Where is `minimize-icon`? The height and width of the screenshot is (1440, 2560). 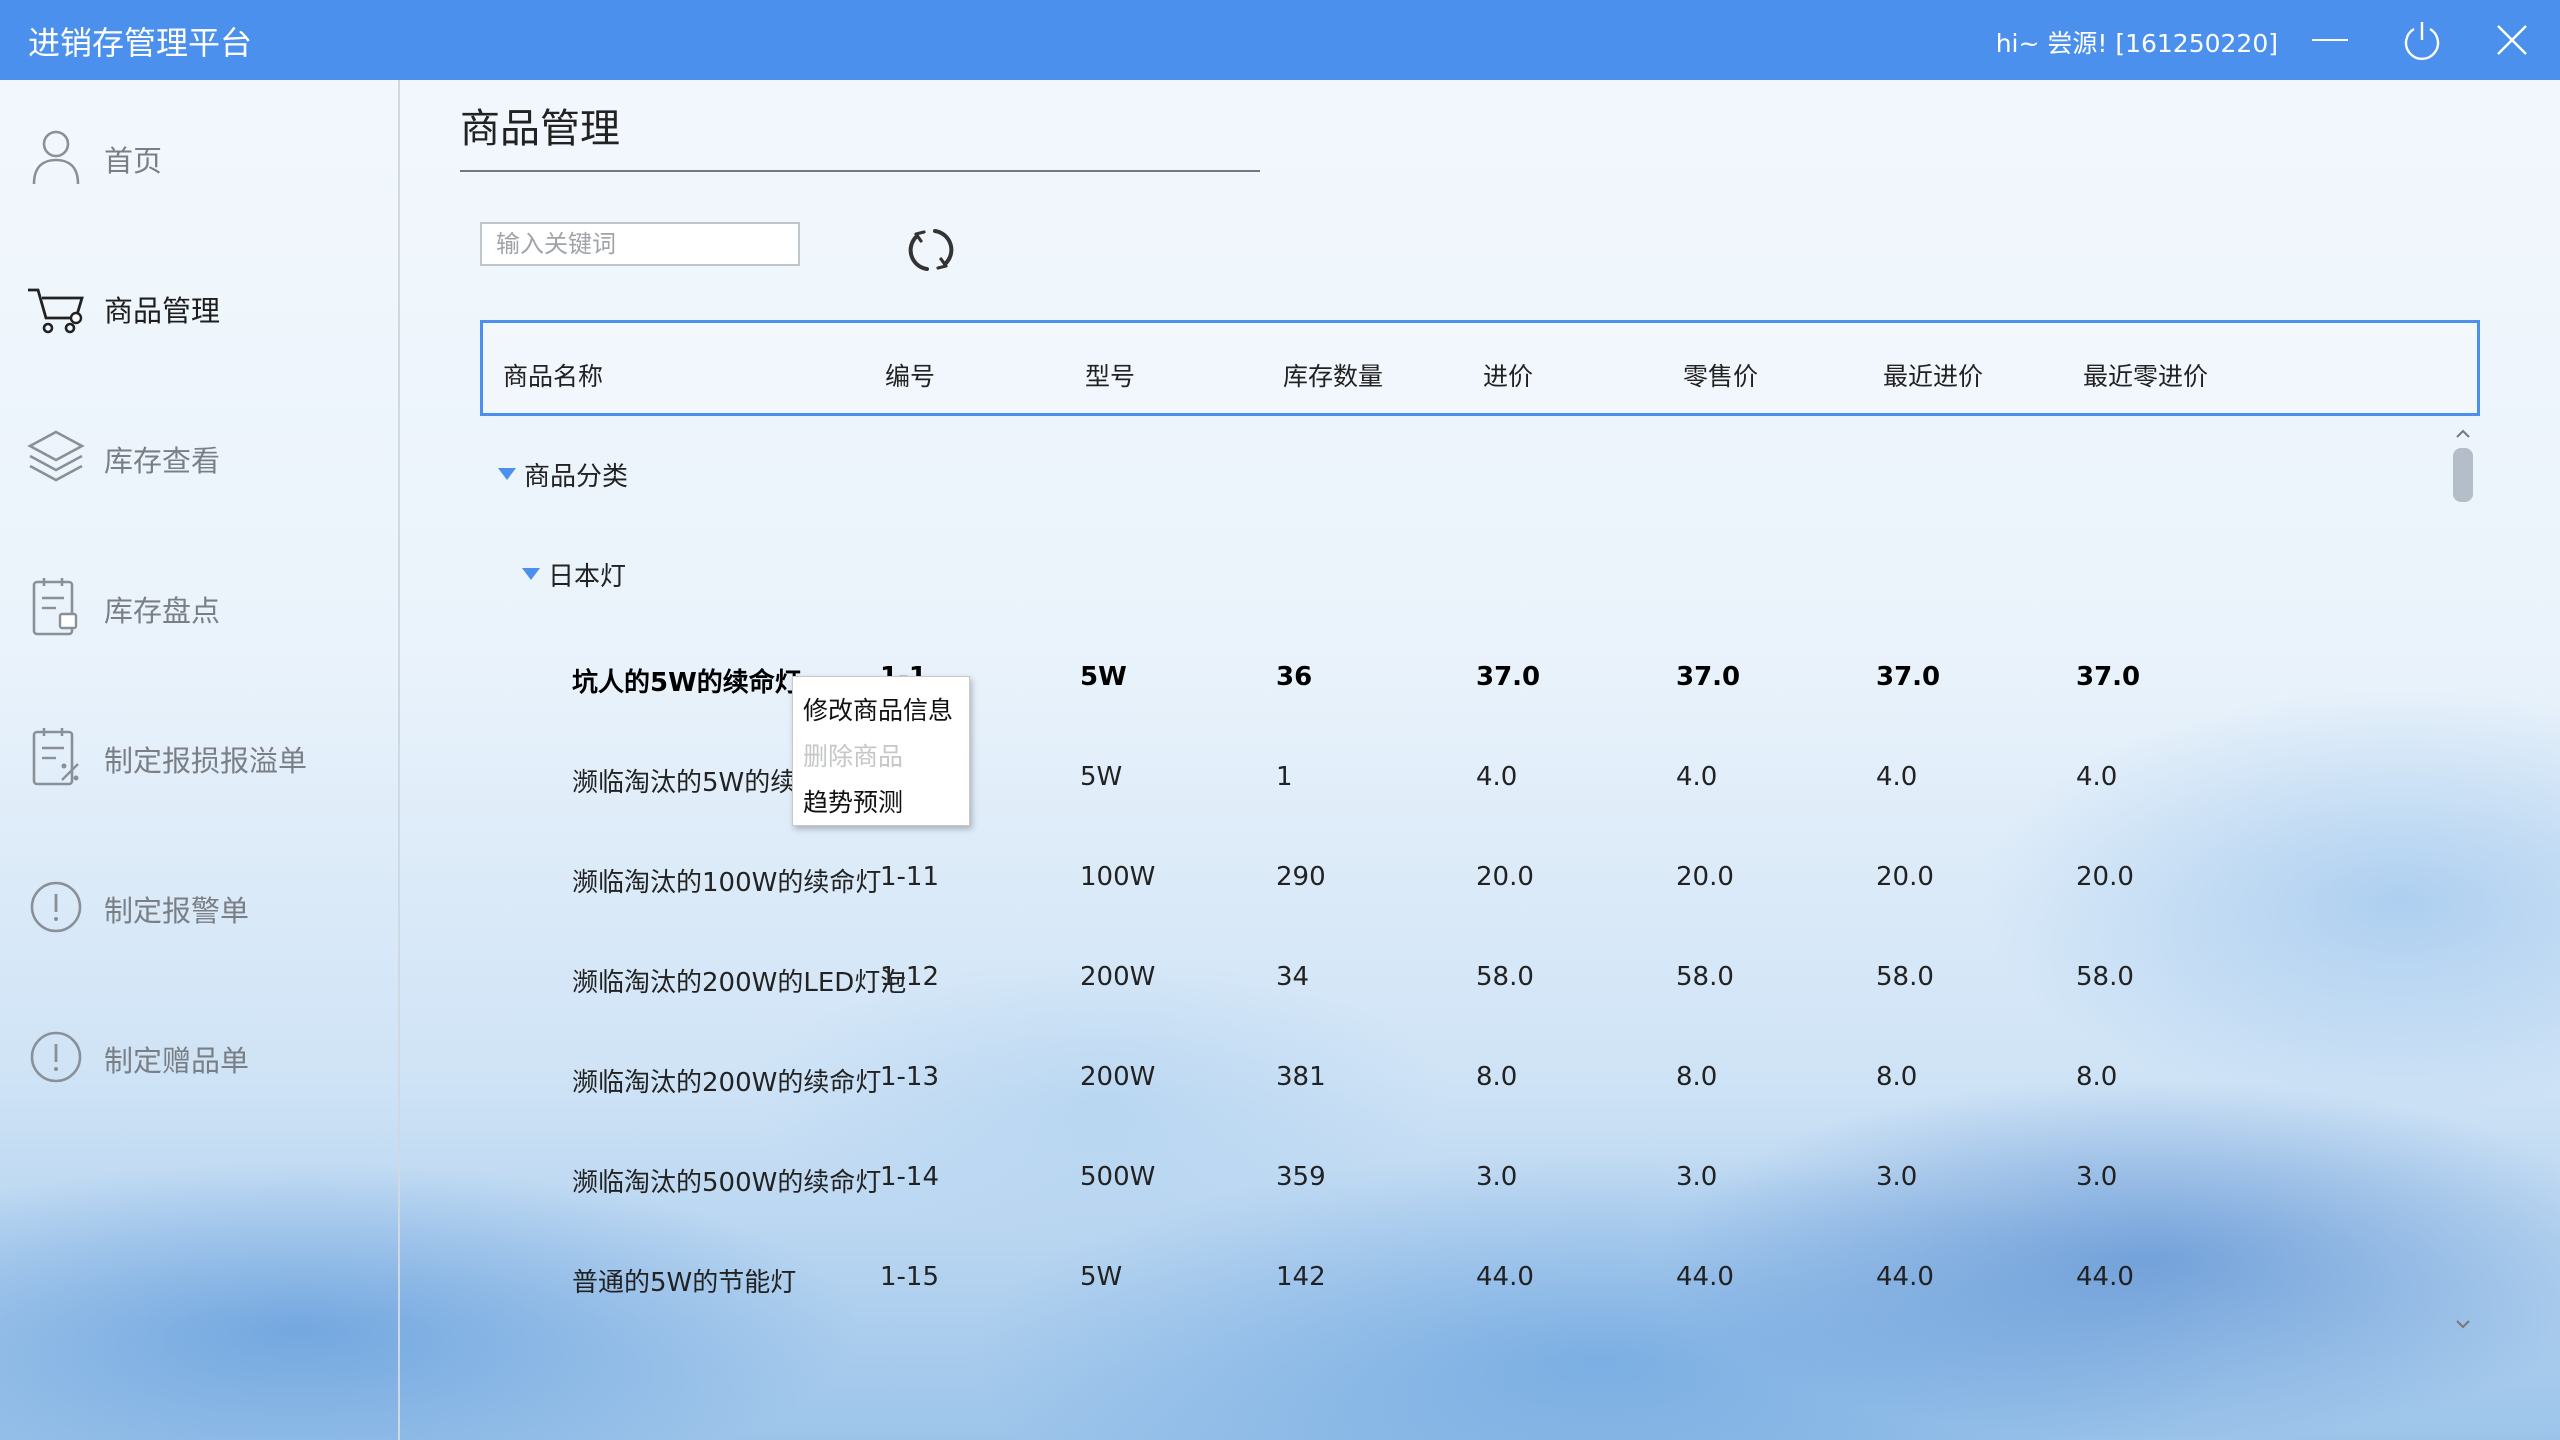 minimize-icon is located at coordinates (2330, 40).